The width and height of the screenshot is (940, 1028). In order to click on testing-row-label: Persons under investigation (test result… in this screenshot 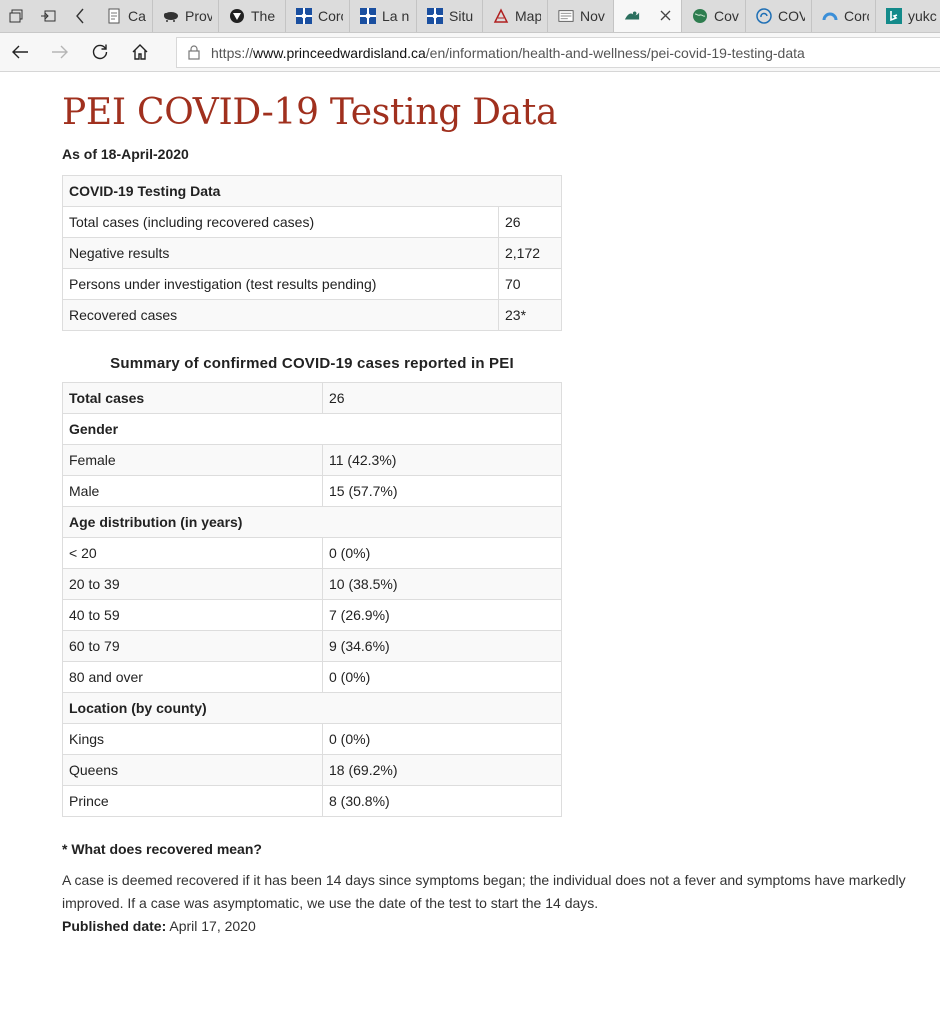, I will do `click(280, 284)`.